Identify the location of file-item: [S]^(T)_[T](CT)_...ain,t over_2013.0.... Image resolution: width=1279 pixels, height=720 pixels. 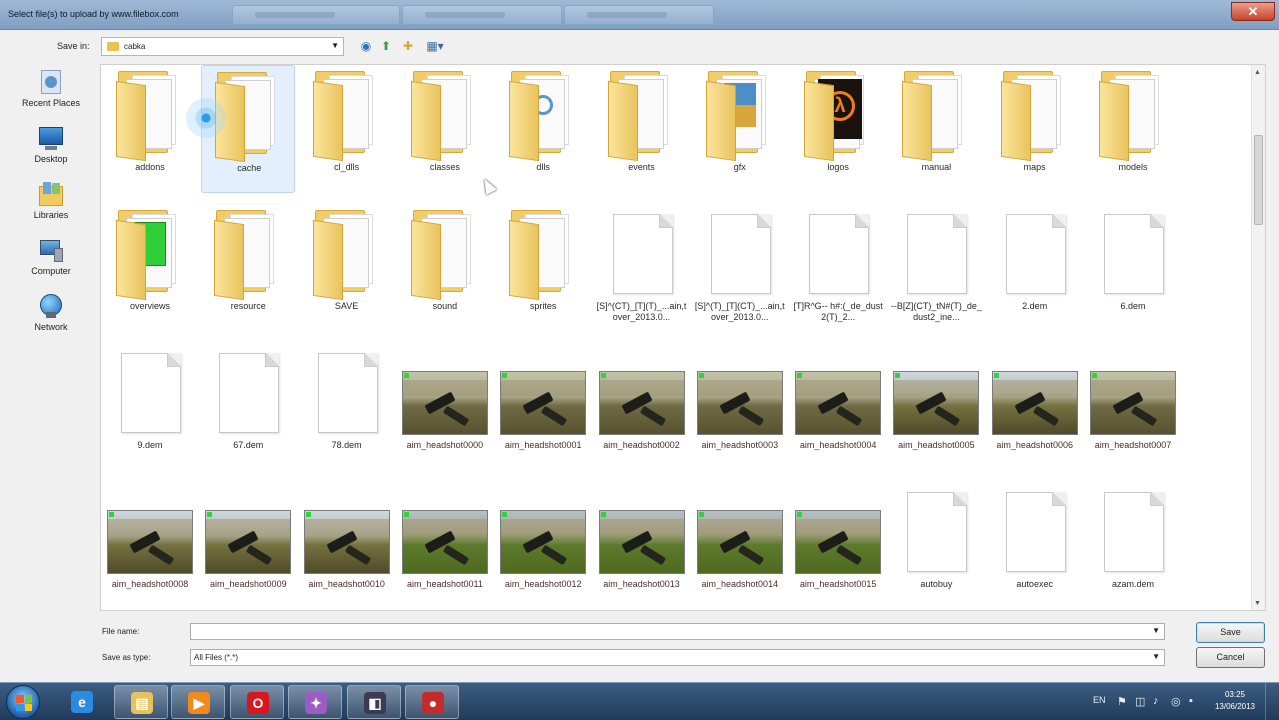
(740, 268).